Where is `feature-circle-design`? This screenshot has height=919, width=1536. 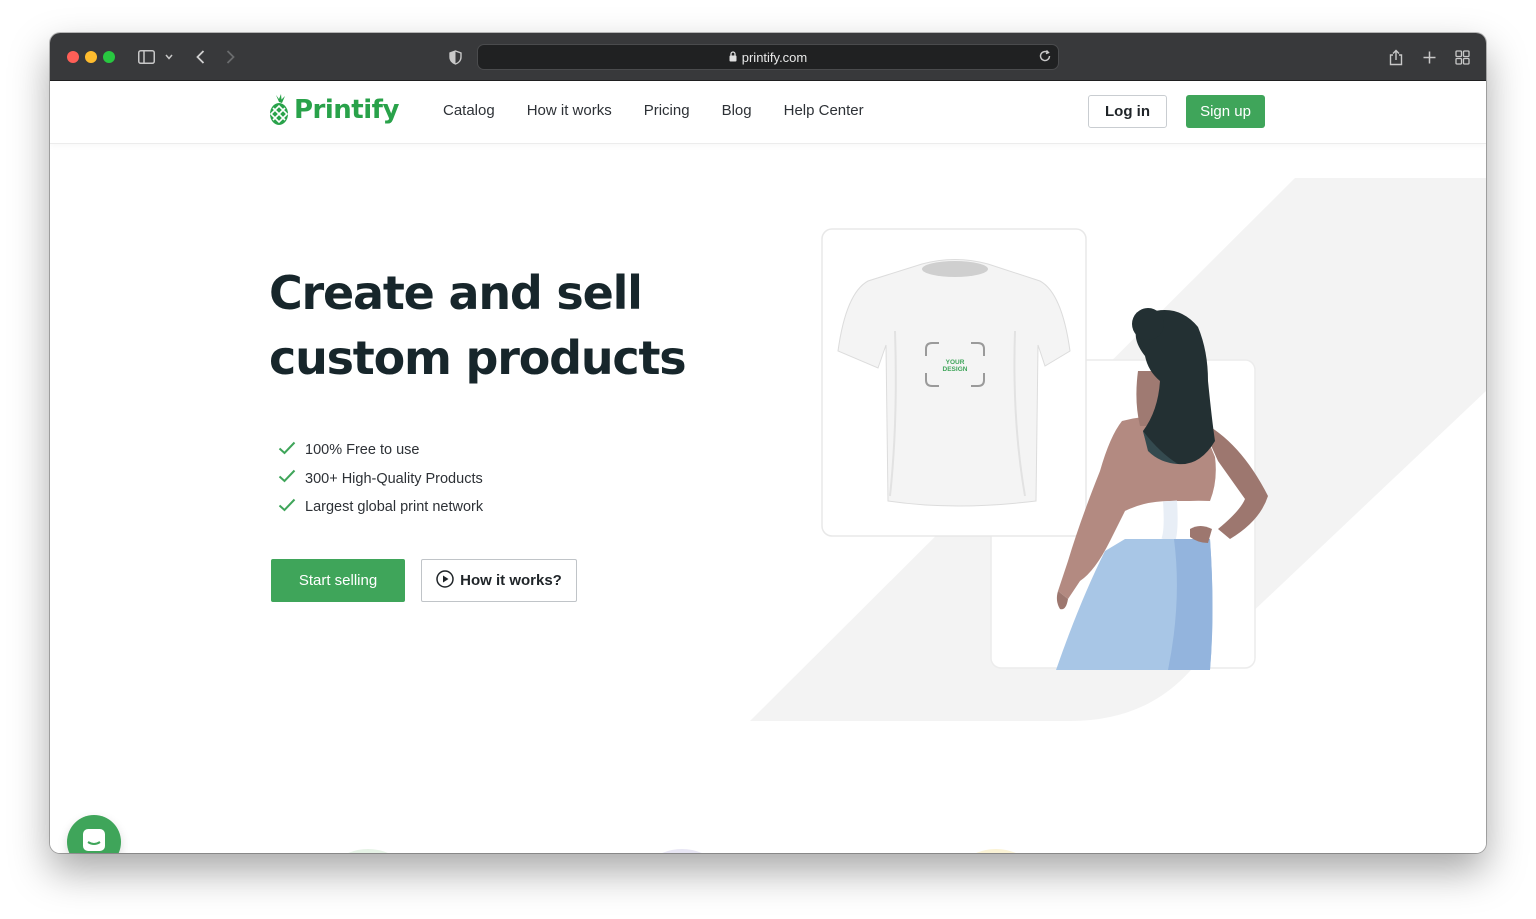 feature-circle-design is located at coordinates (996, 851).